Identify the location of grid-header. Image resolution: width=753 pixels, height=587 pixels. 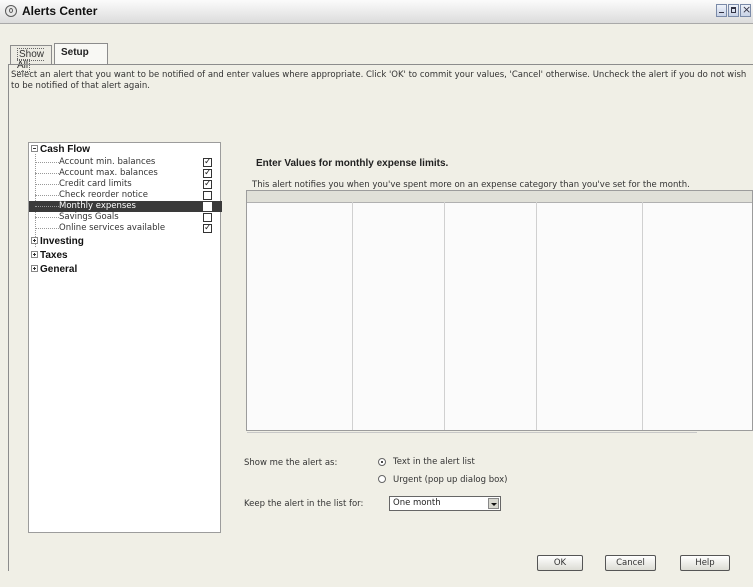
(499, 197).